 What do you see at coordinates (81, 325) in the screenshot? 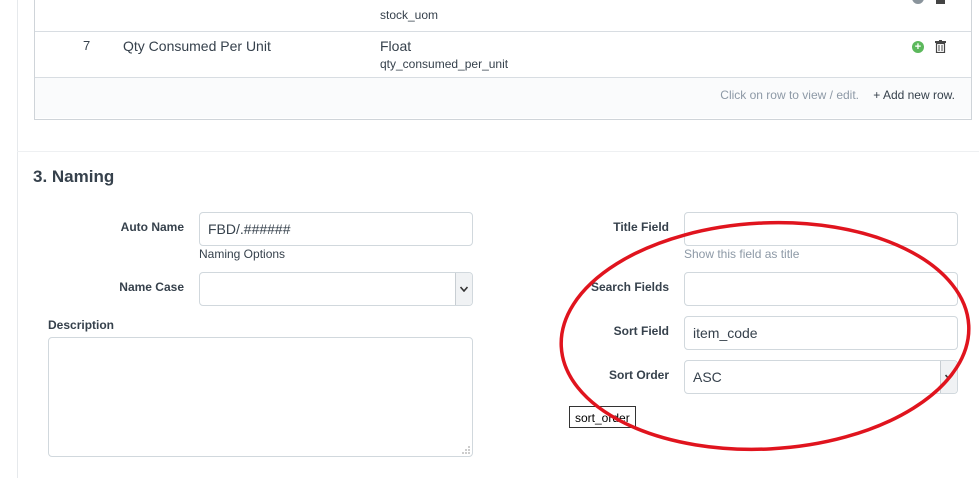
I see `description-label: Description` at bounding box center [81, 325].